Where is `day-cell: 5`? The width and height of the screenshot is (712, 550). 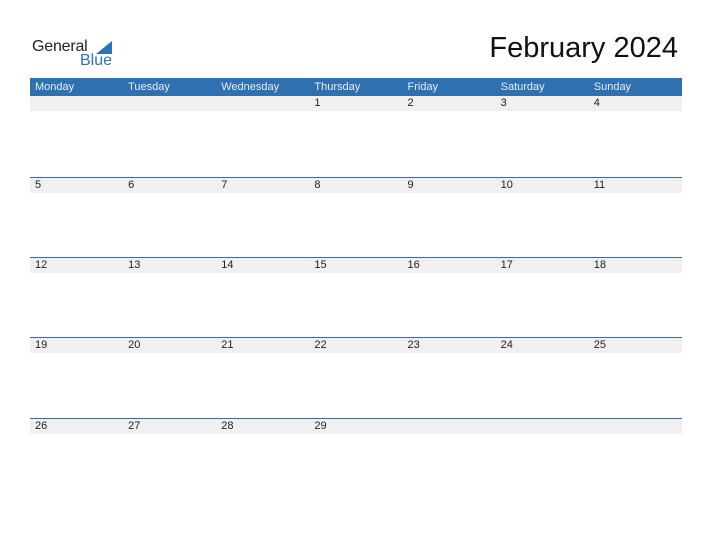 day-cell: 5 is located at coordinates (38, 185).